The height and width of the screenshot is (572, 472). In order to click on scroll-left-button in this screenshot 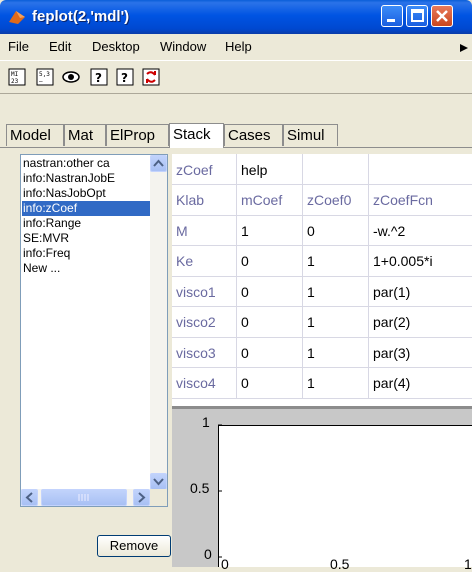, I will do `click(29, 497)`.